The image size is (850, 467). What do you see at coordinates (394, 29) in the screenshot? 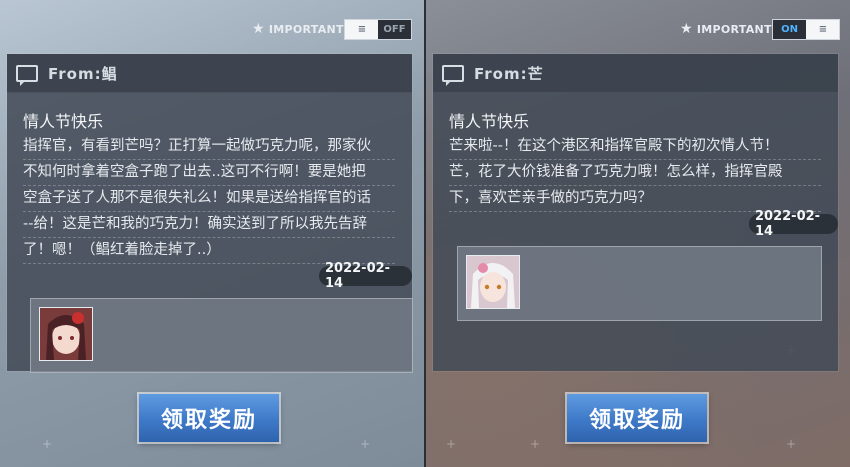
I see `toggle-state-label: OFF` at bounding box center [394, 29].